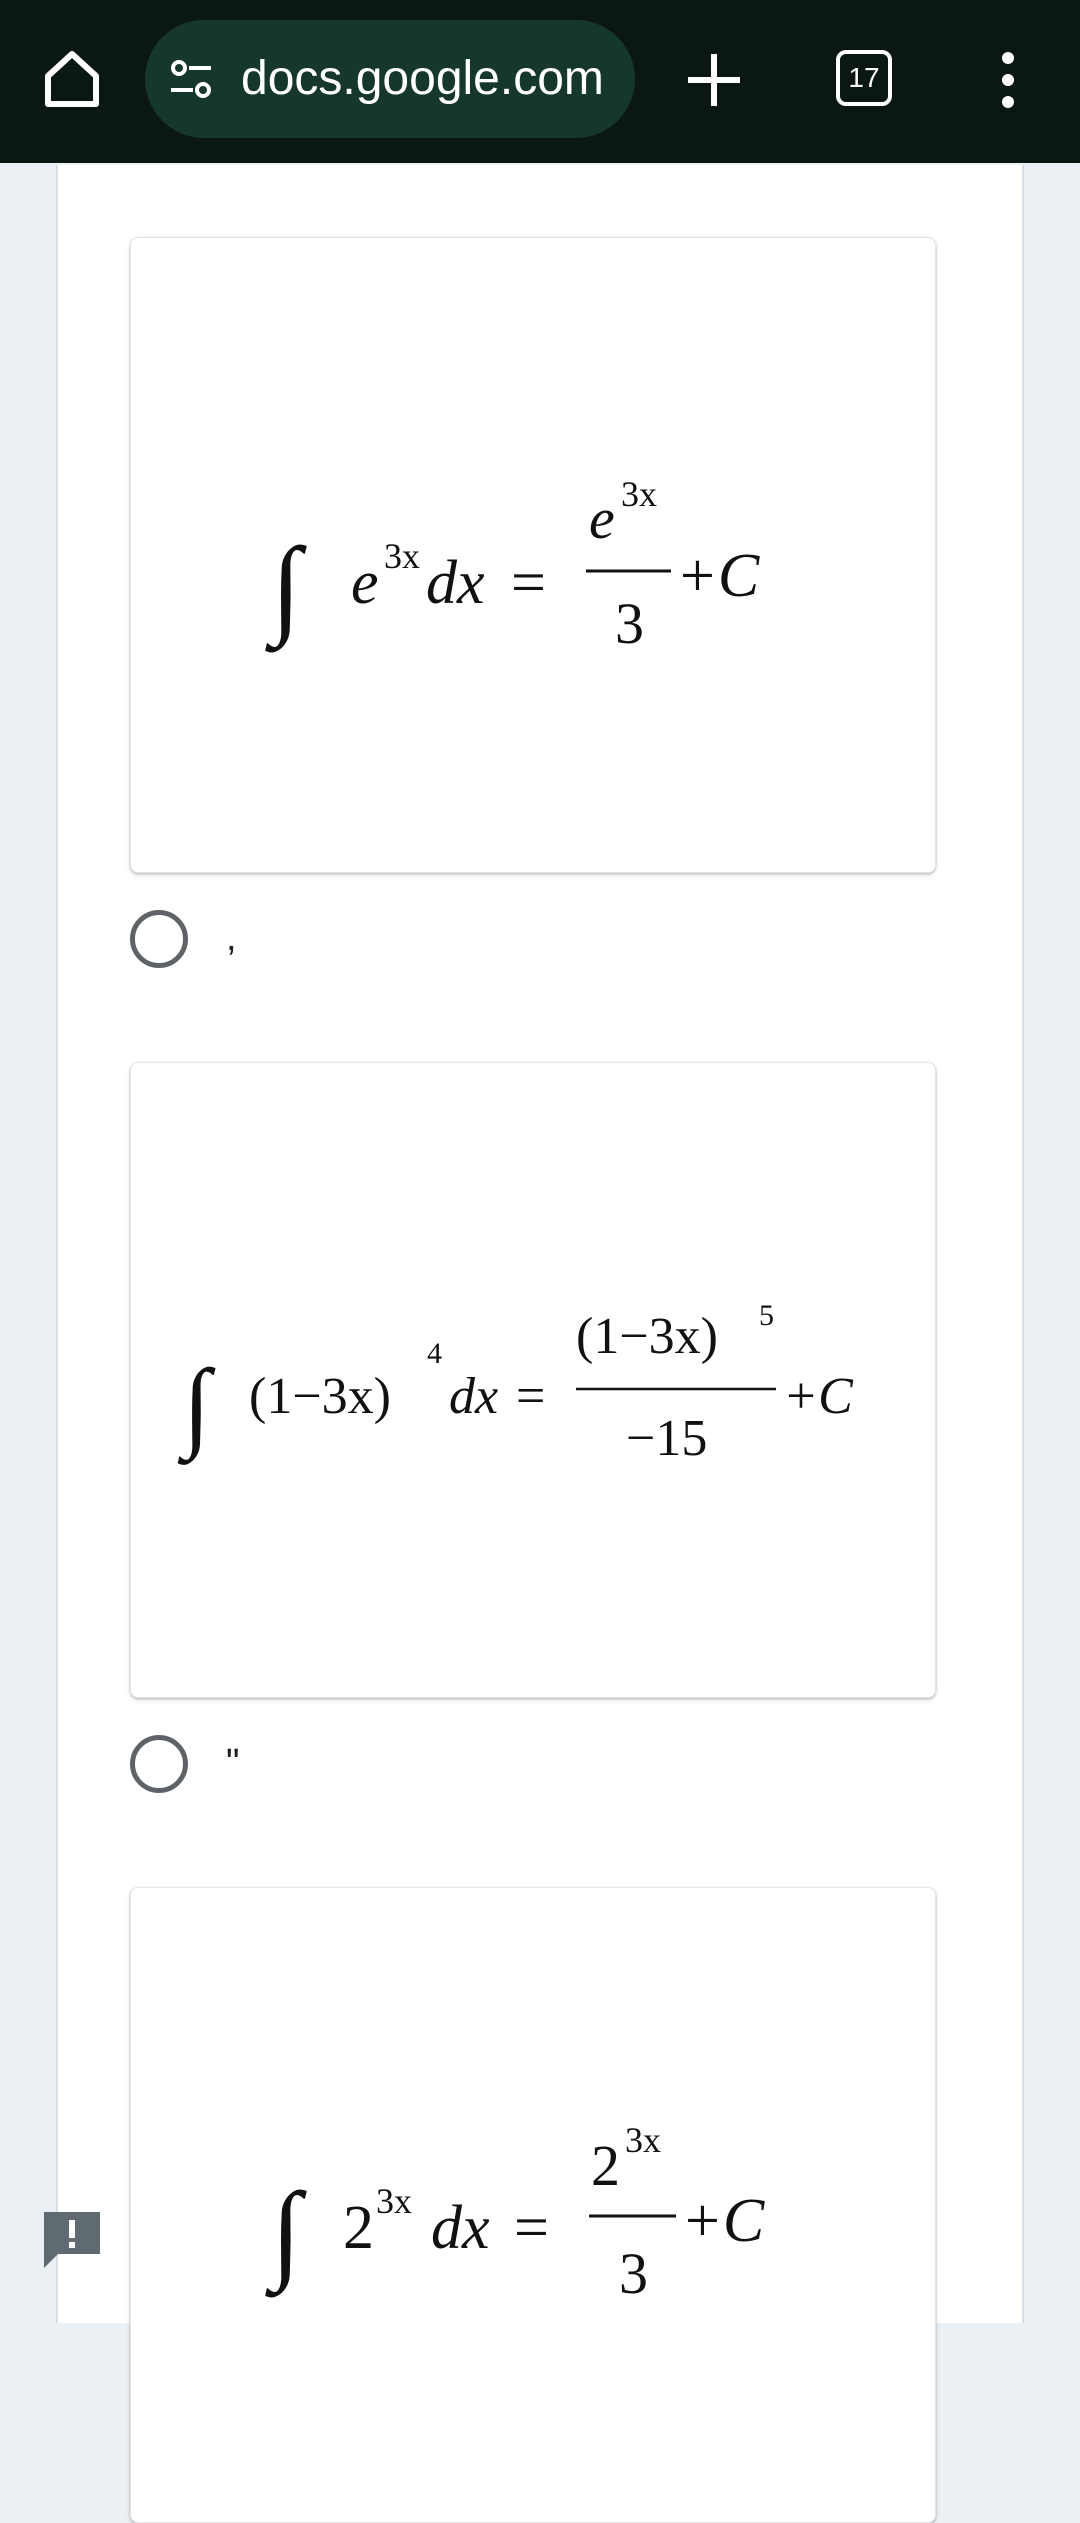 The height and width of the screenshot is (2523, 1080). Describe the element at coordinates (1008, 80) in the screenshot. I see `more-options-icon` at that location.